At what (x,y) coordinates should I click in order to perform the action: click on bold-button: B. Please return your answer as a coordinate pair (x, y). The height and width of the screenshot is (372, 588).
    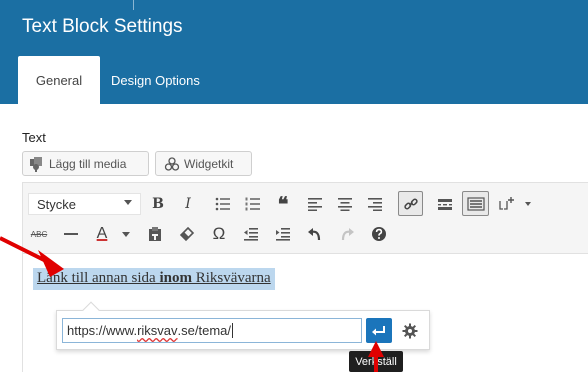
    Looking at the image, I should click on (158, 204).